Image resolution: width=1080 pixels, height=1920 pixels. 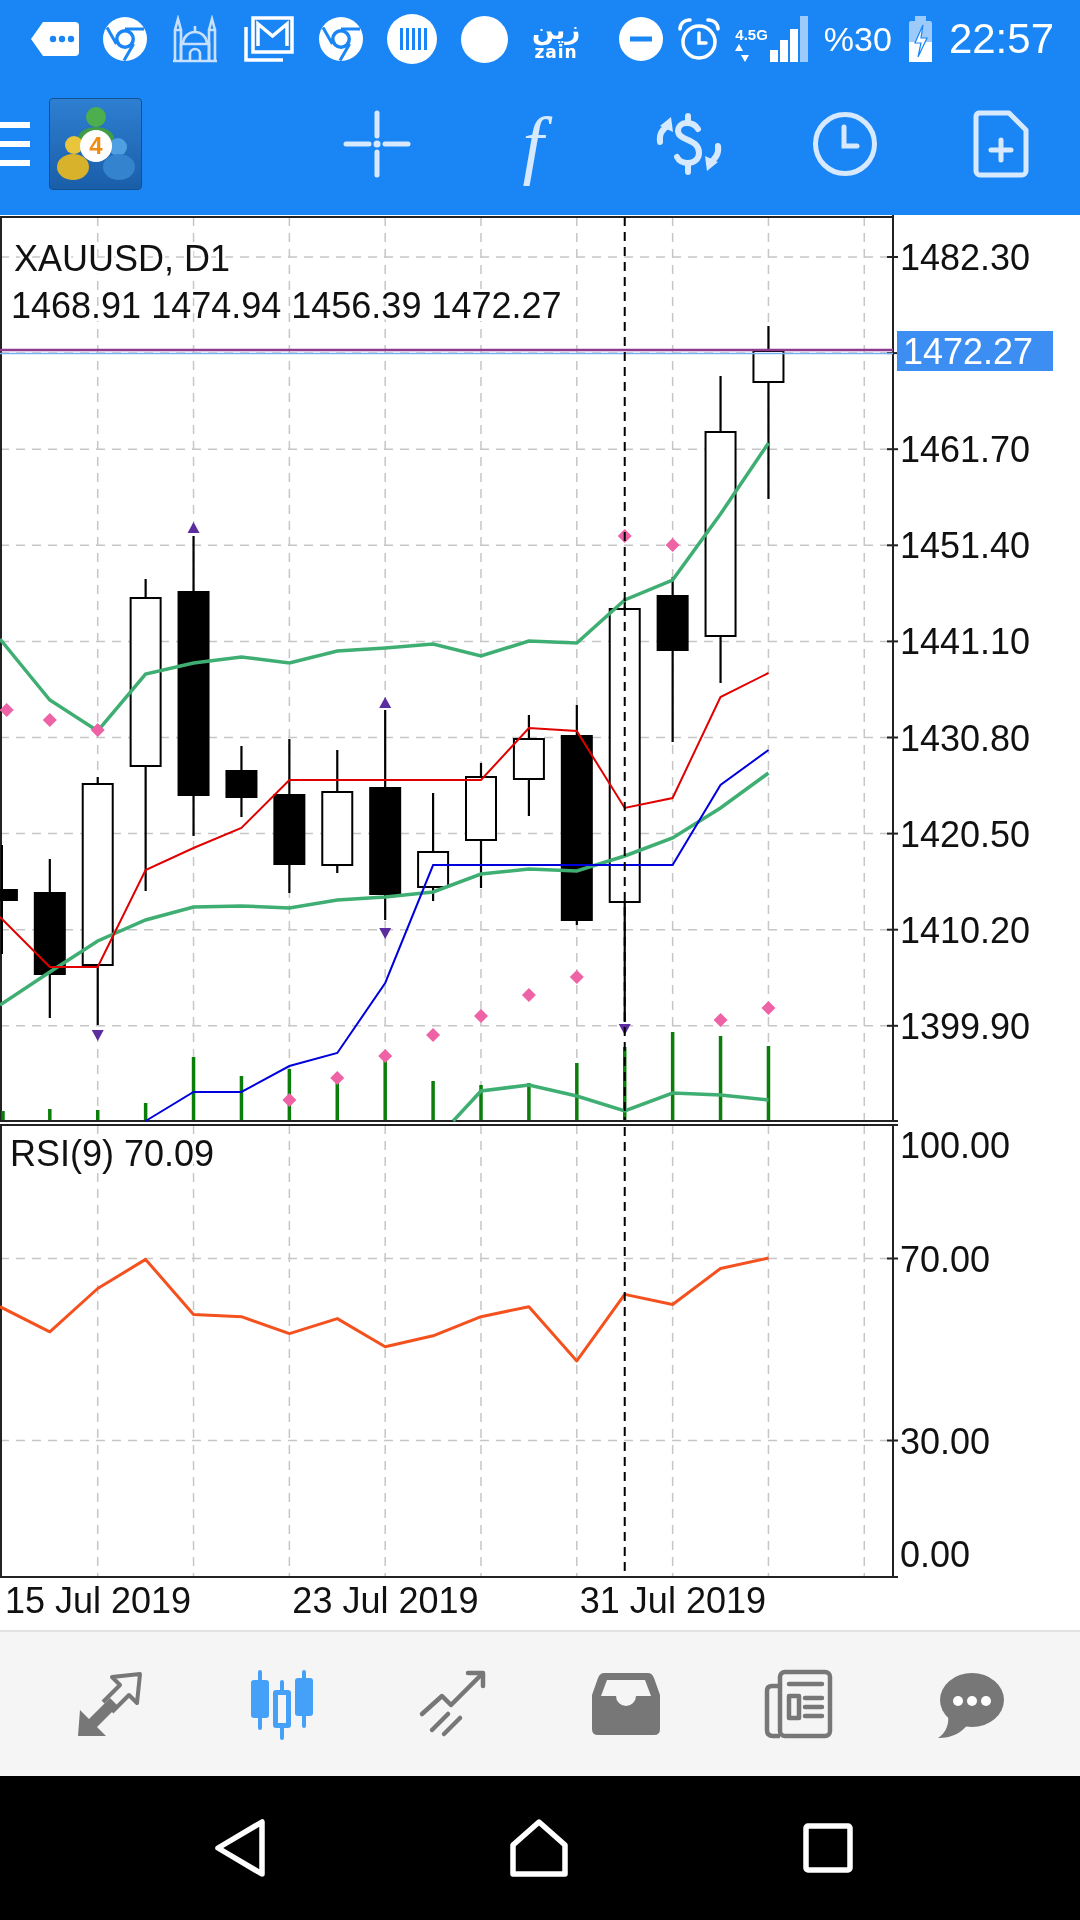 What do you see at coordinates (828, 1848) in the screenshot?
I see `square-icon` at bounding box center [828, 1848].